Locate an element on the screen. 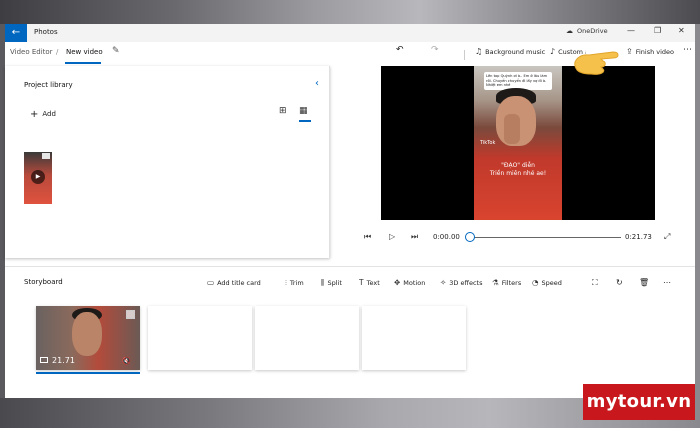 This screenshot has height=428, width=700. cloud-icon: ☁ is located at coordinates (569, 31).